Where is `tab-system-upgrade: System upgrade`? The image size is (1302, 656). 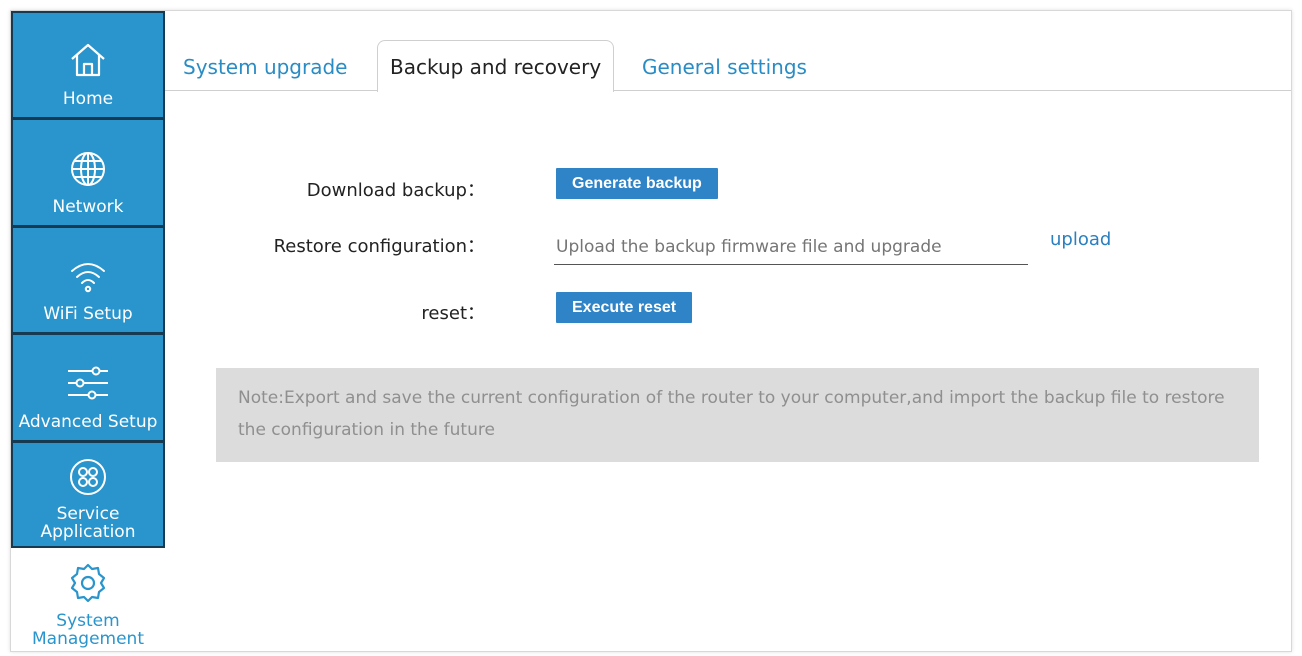 tab-system-upgrade: System upgrade is located at coordinates (265, 67).